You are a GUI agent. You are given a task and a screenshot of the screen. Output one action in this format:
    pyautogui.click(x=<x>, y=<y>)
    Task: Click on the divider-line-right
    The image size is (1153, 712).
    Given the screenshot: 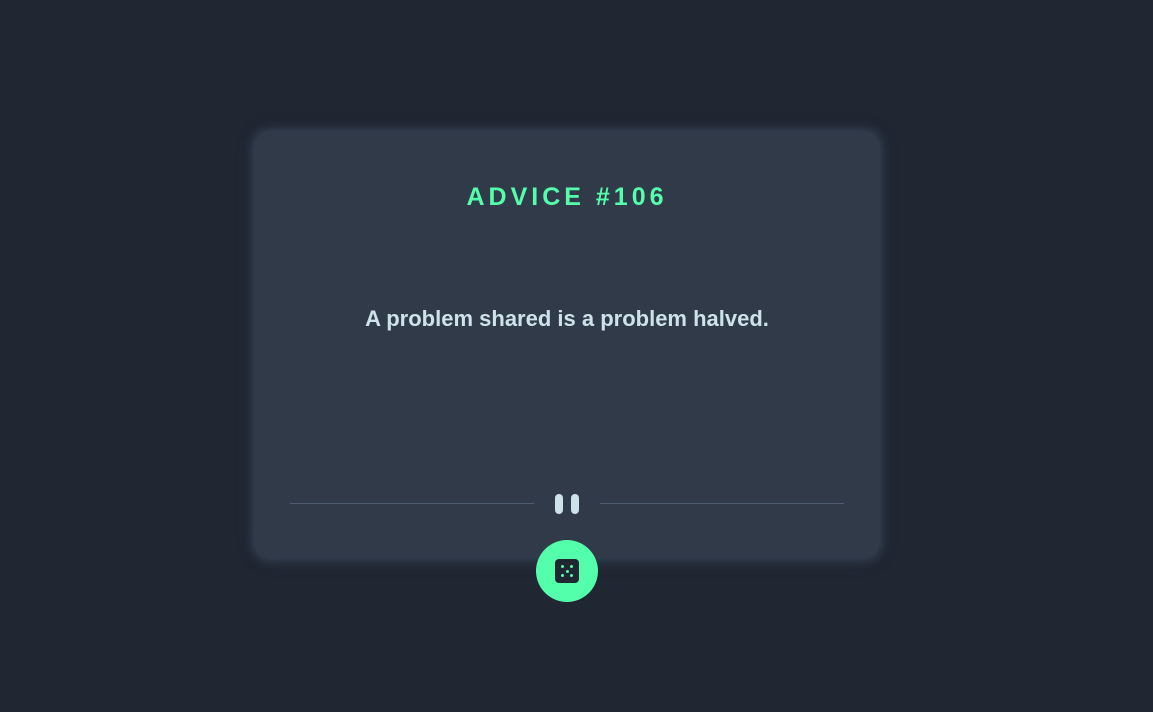 What is the action you would take?
    pyautogui.click(x=722, y=503)
    